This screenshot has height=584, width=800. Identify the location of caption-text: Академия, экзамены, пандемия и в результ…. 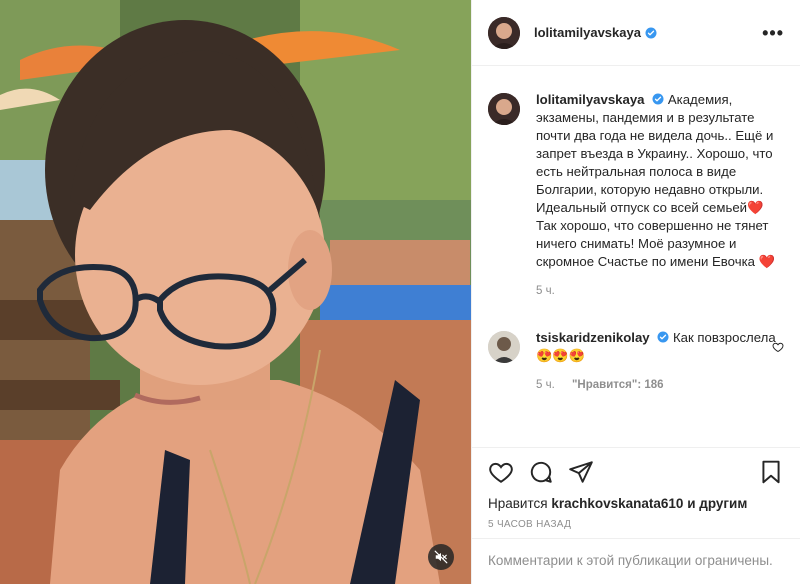
(655, 153).